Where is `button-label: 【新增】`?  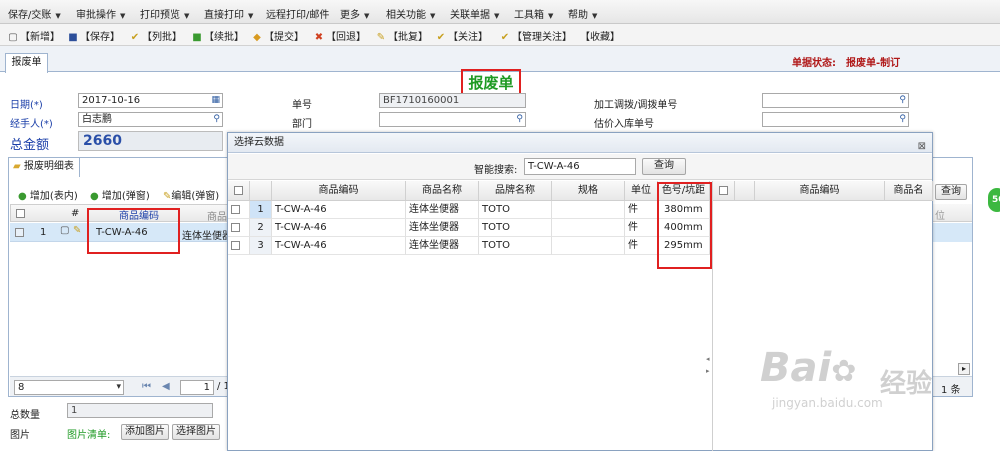 button-label: 【新增】 is located at coordinates (40, 37).